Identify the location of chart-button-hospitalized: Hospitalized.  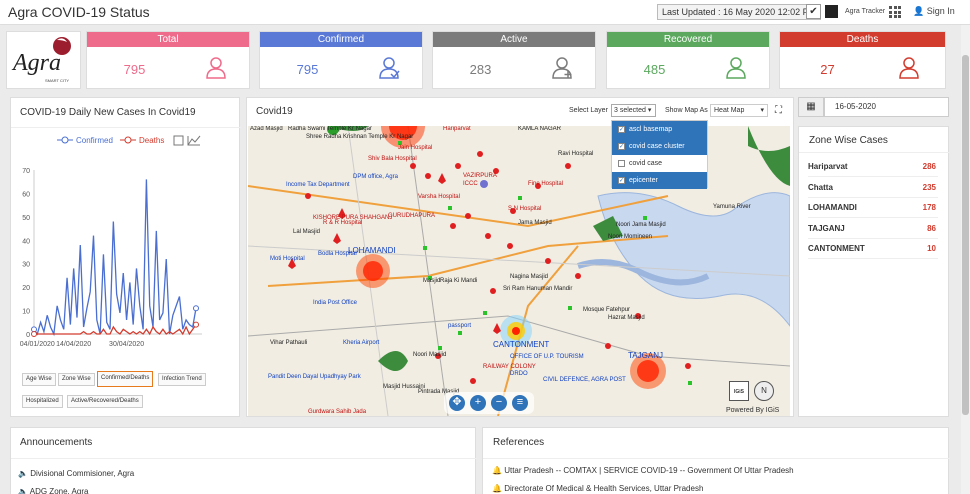
(42, 401).